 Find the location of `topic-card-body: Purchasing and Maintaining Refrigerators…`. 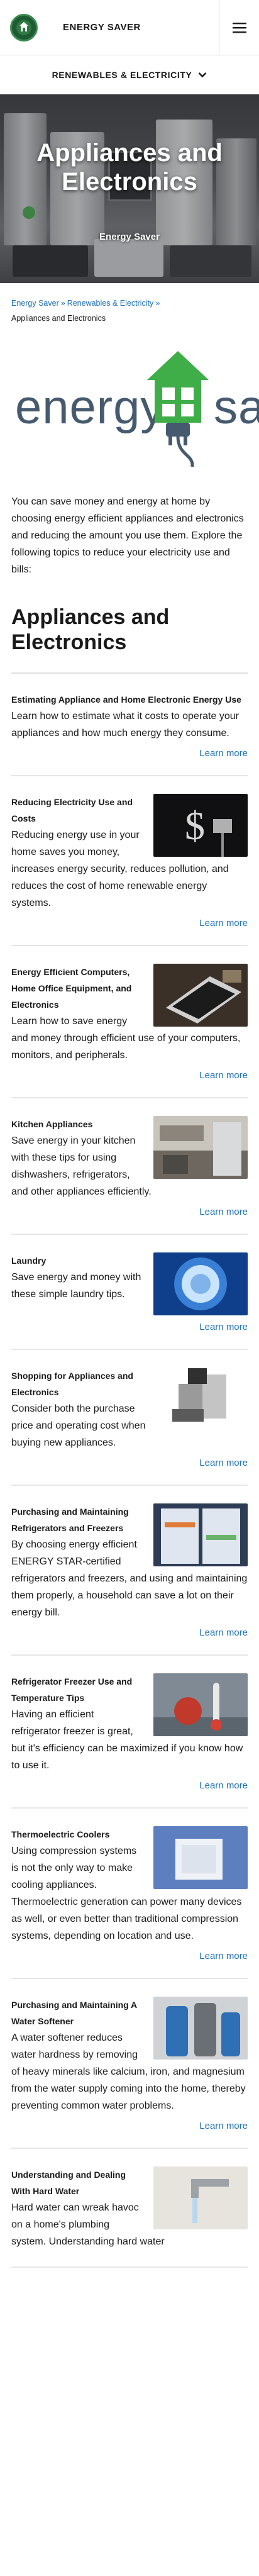

topic-card-body: Purchasing and Maintaining Refrigerators… is located at coordinates (129, 1562).